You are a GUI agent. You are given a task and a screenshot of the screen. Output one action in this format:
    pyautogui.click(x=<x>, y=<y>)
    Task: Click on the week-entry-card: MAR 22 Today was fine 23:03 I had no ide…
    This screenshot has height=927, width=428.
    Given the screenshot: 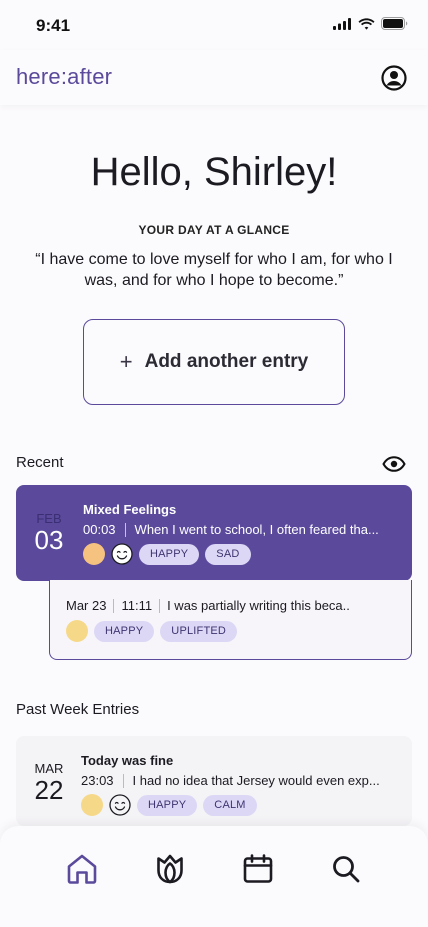 What is the action you would take?
    pyautogui.click(x=214, y=781)
    